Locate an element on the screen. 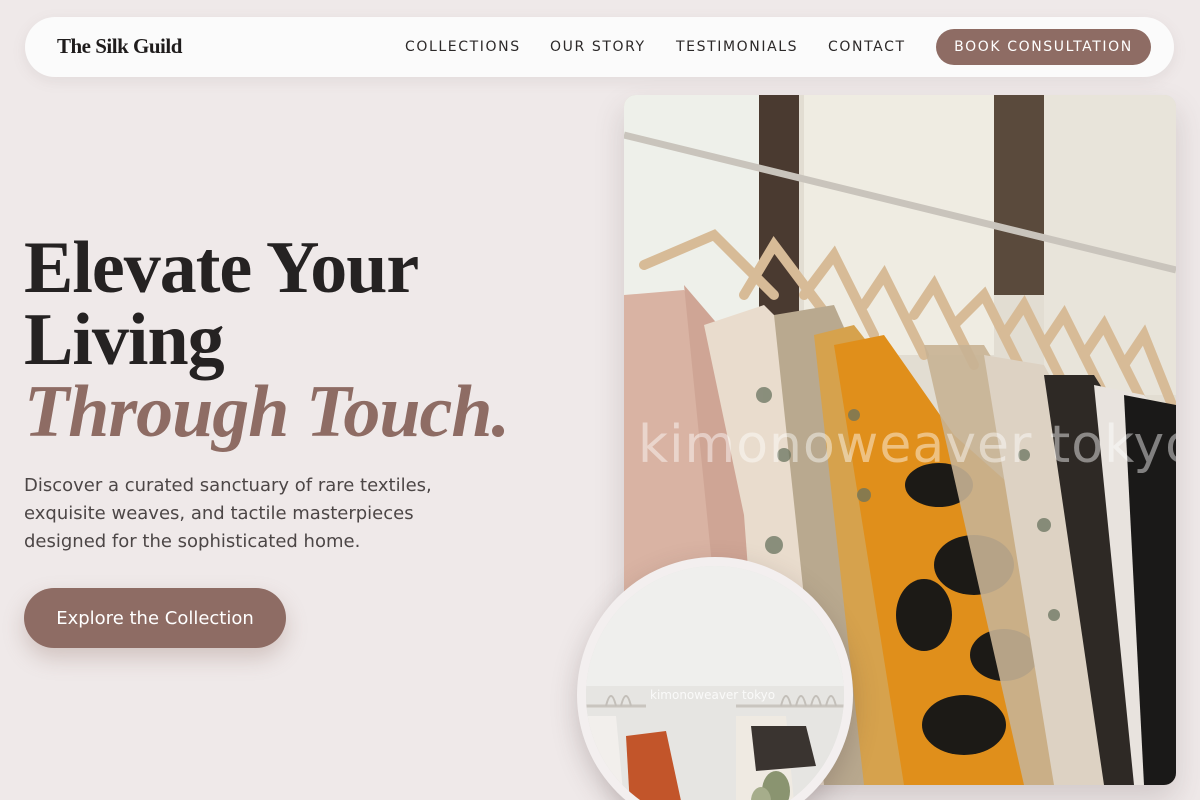  hero-inset-image: kimonoweaver tokyo is located at coordinates (715, 678).